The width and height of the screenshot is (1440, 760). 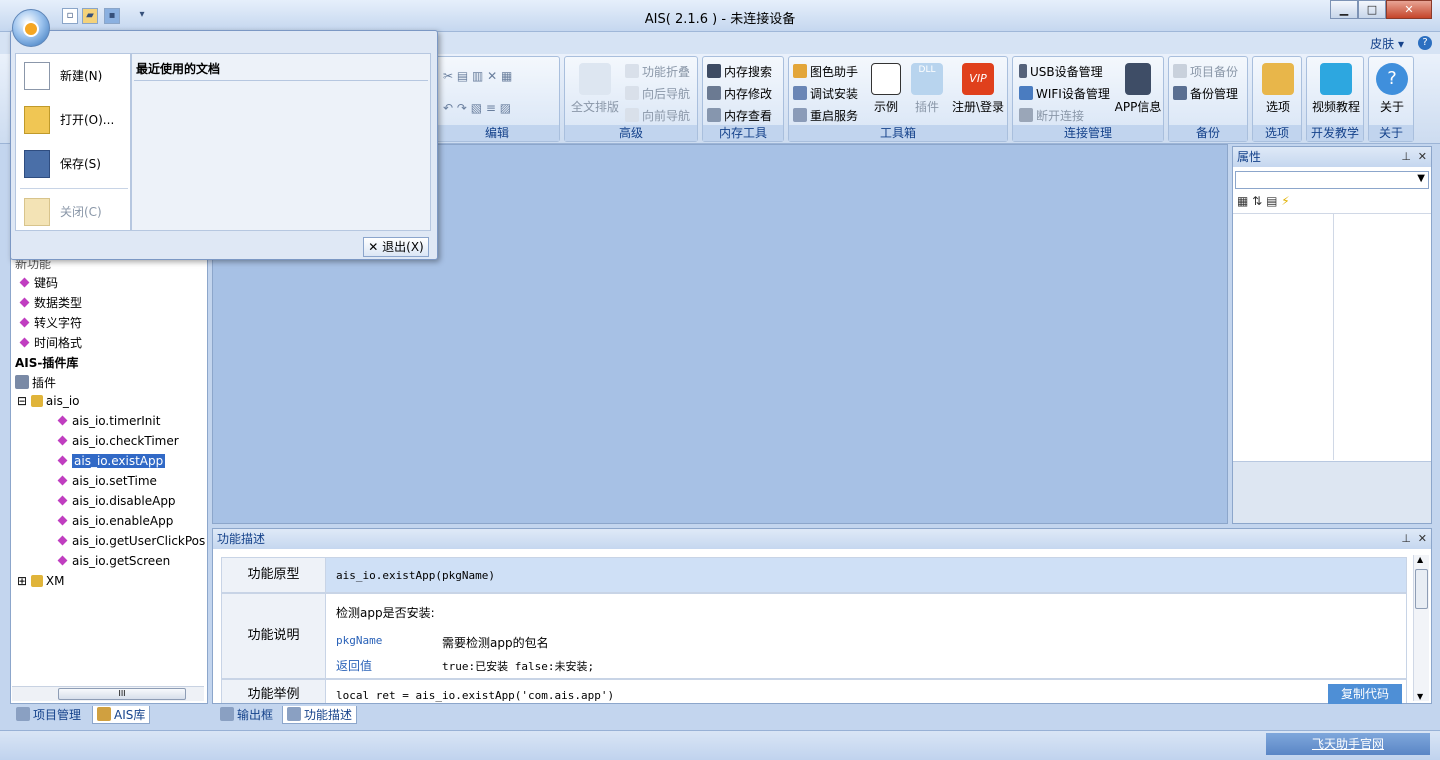 What do you see at coordinates (48, 401) in the screenshot?
I see `tree-item-ais-io: ⊟ ais_io` at bounding box center [48, 401].